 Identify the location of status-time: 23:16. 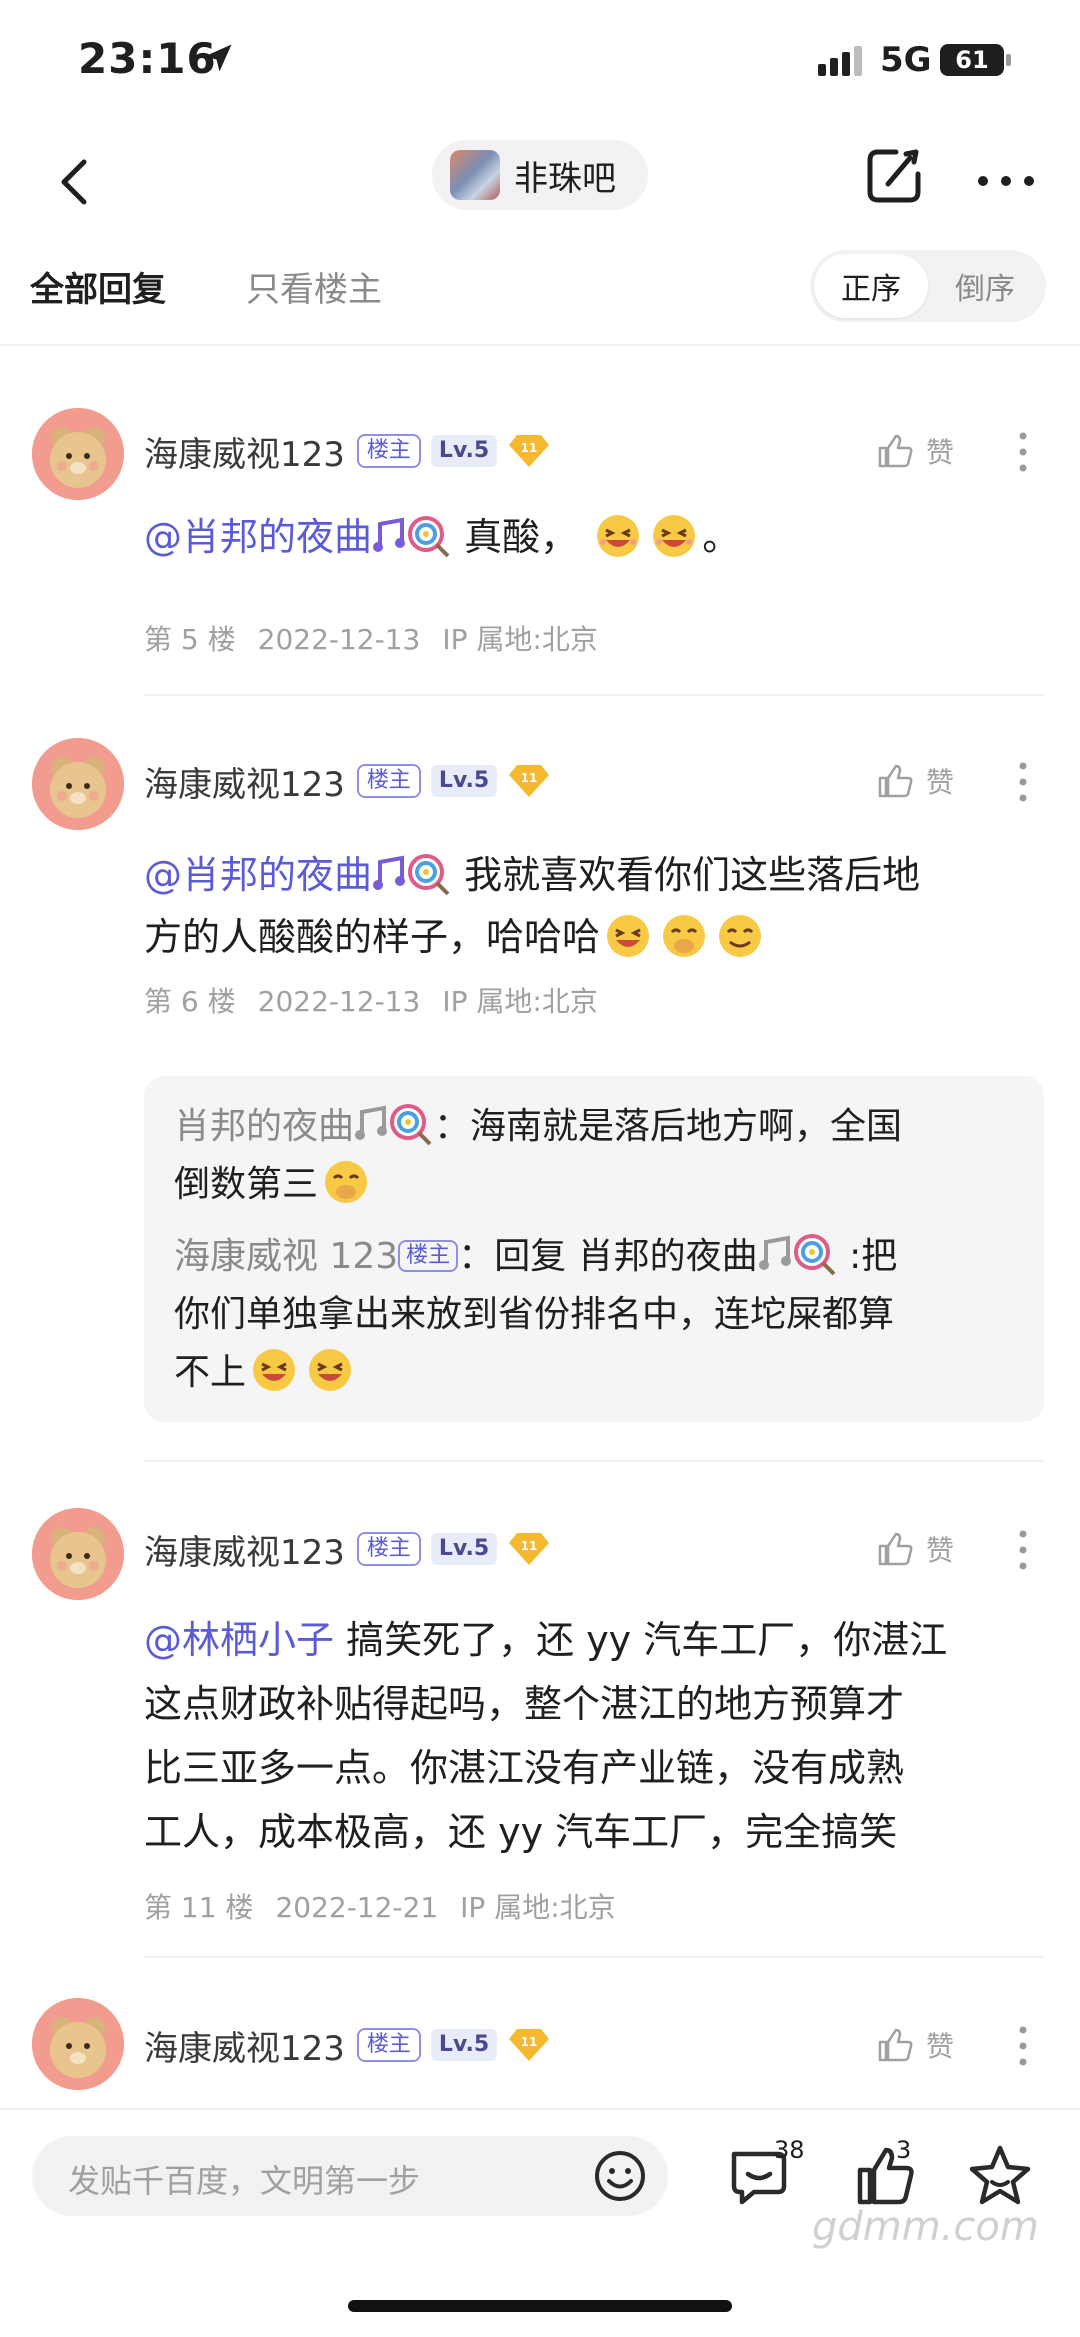
(147, 58).